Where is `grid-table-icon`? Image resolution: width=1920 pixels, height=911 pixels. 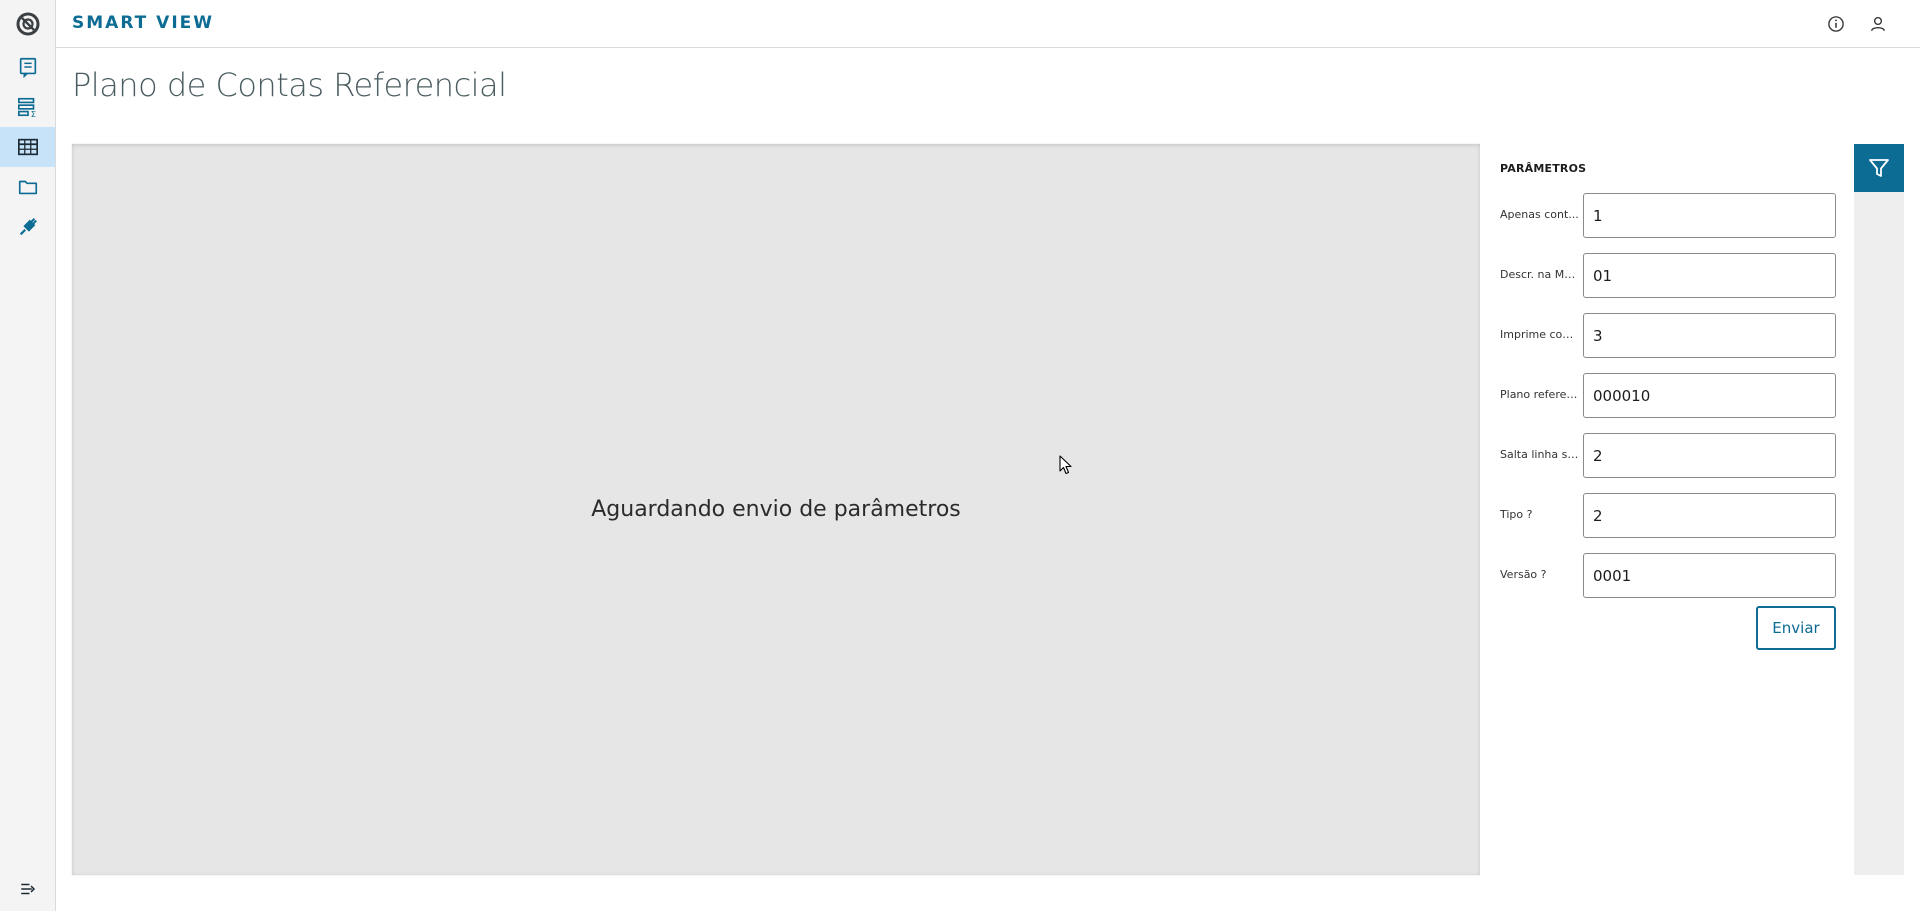
grid-table-icon is located at coordinates (27, 147).